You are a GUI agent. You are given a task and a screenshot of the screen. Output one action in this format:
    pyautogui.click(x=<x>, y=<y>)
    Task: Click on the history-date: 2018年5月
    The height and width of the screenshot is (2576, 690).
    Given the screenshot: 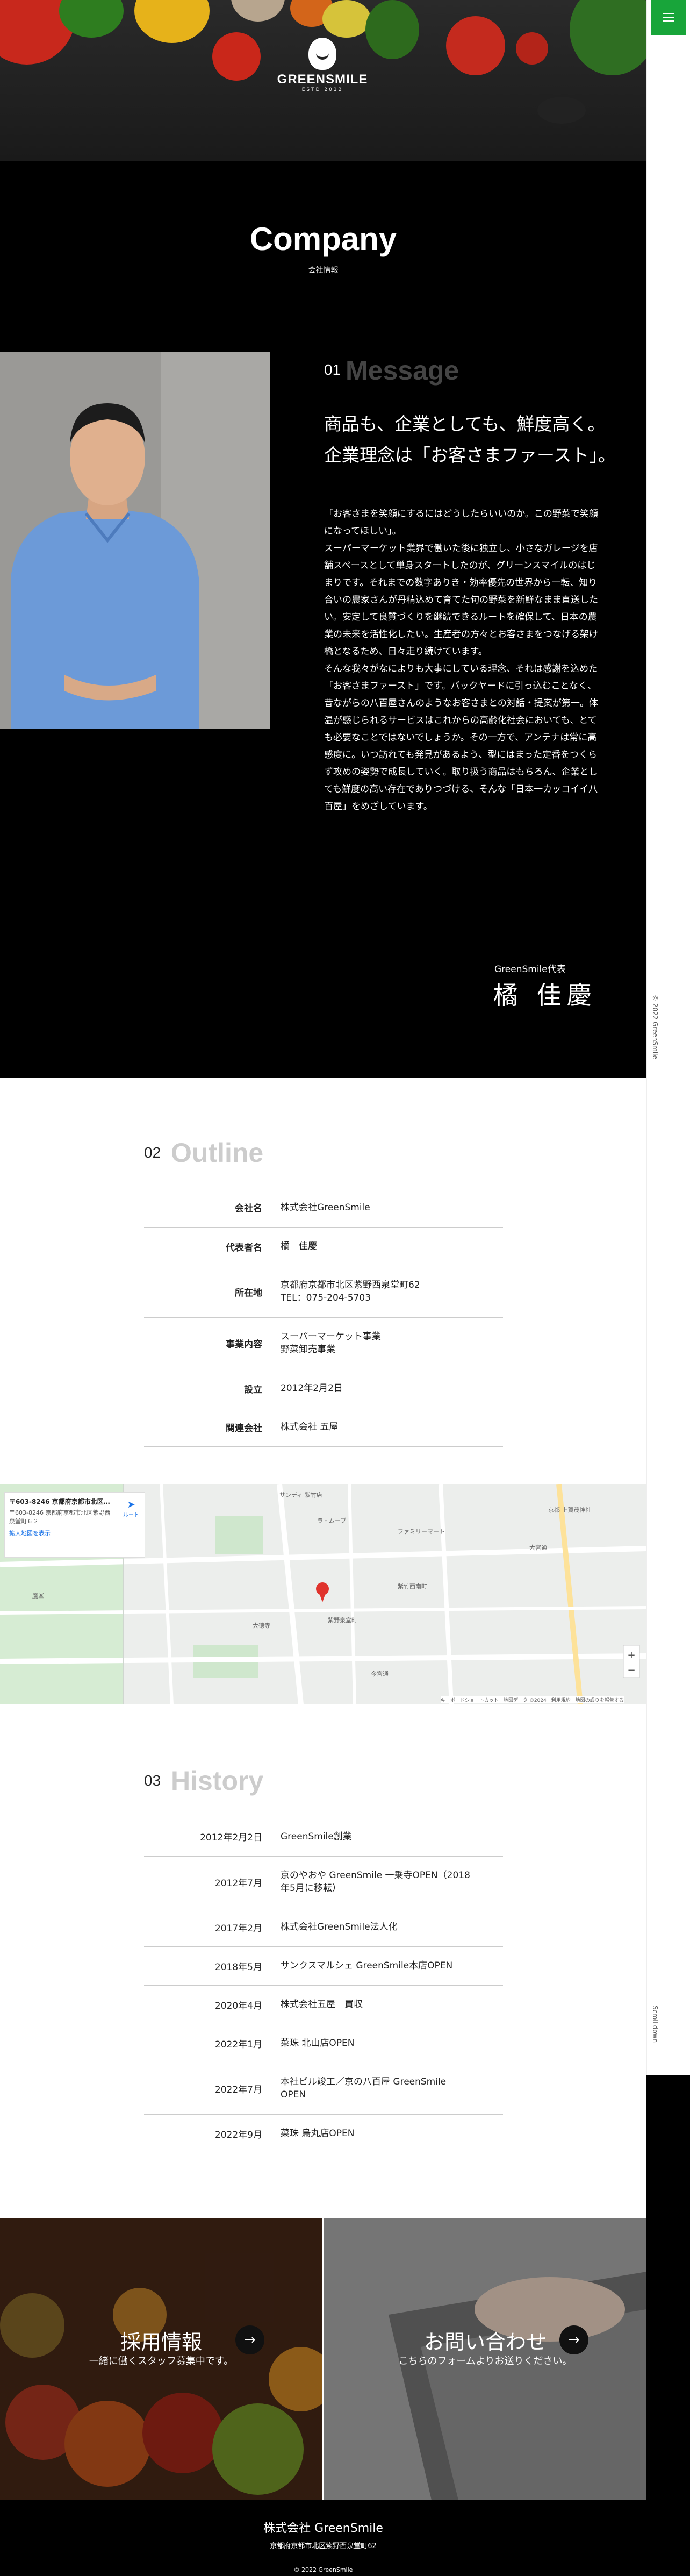 What is the action you would take?
    pyautogui.click(x=212, y=1966)
    